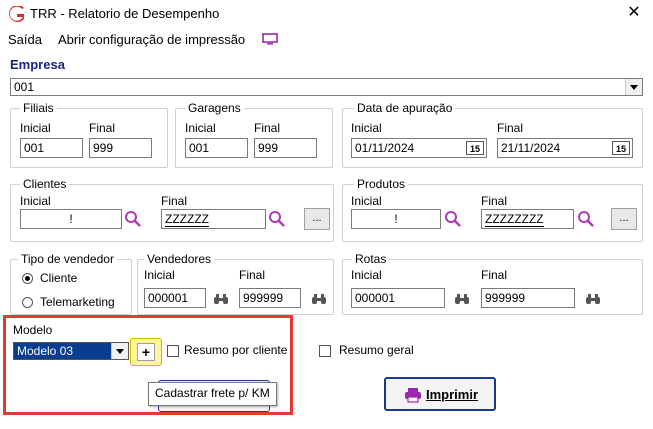  I want to click on data-apuracao-title: Data de apuração, so click(405, 108).